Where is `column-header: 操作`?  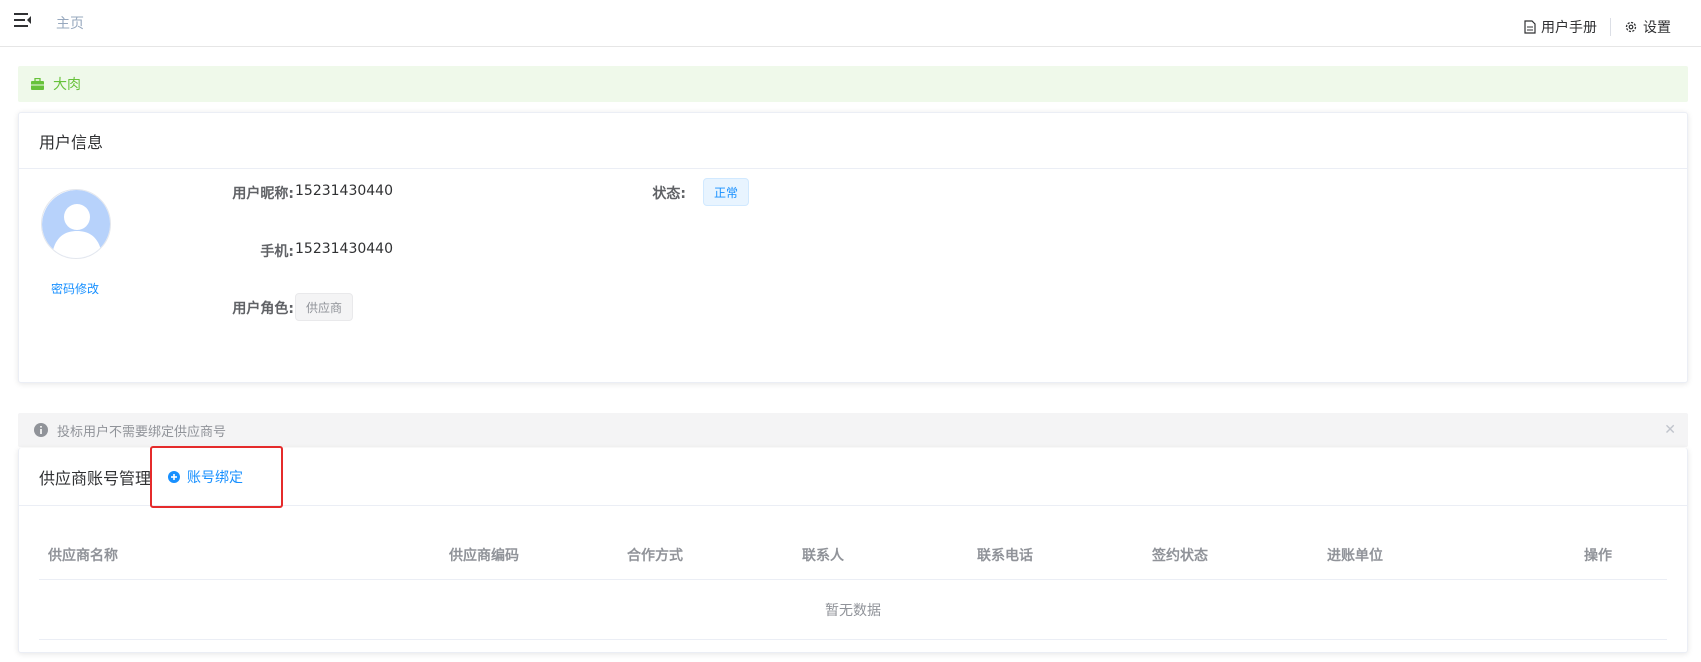
column-header: 操作 is located at coordinates (1598, 555).